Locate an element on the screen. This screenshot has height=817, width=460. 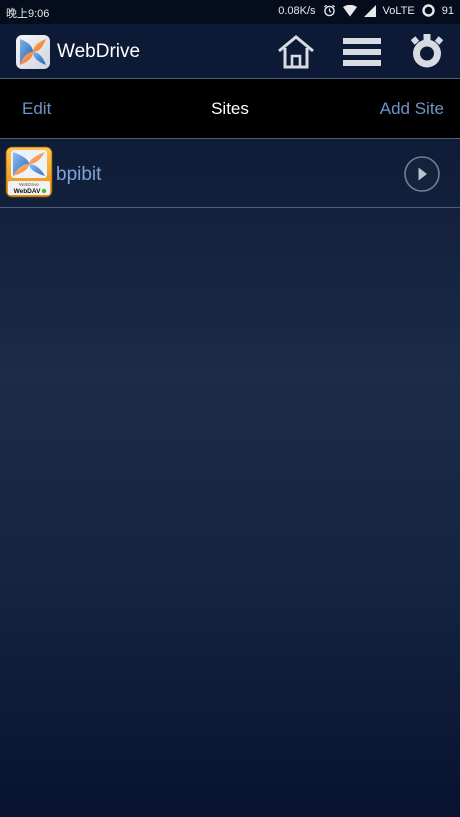
signal-icon is located at coordinates (369, 10).